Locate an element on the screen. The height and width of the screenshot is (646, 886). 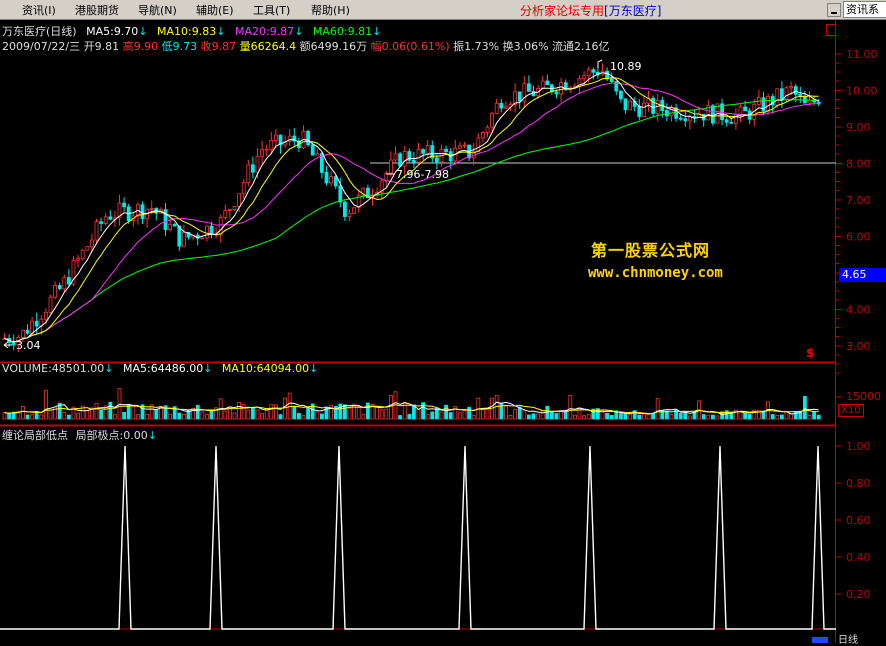
menu-item-hk-futures: 港股期货 is located at coordinates (97, 10).